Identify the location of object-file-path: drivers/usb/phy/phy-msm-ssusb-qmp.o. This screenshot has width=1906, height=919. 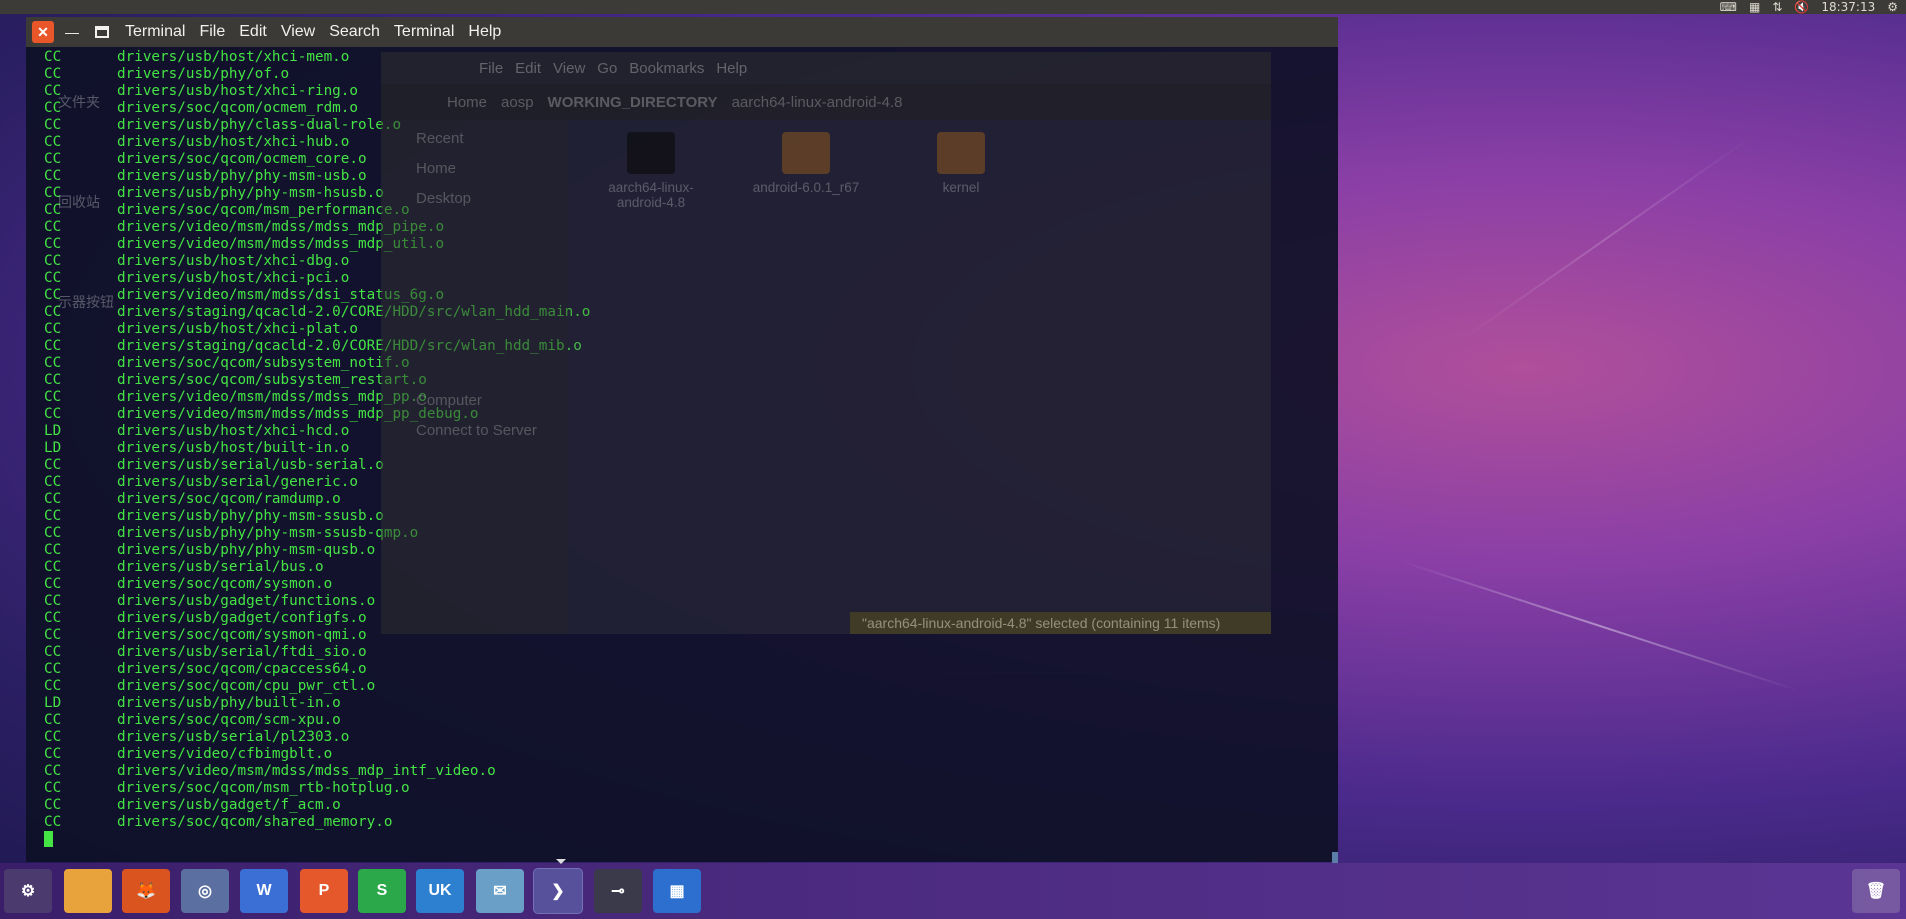
(268, 533).